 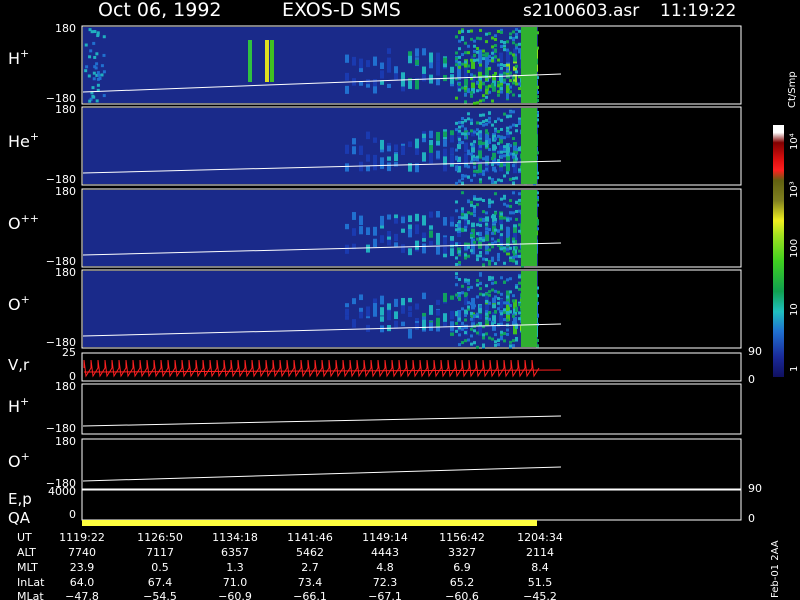 What do you see at coordinates (160, 10) in the screenshot?
I see `header-date: Oct 06, 1992` at bounding box center [160, 10].